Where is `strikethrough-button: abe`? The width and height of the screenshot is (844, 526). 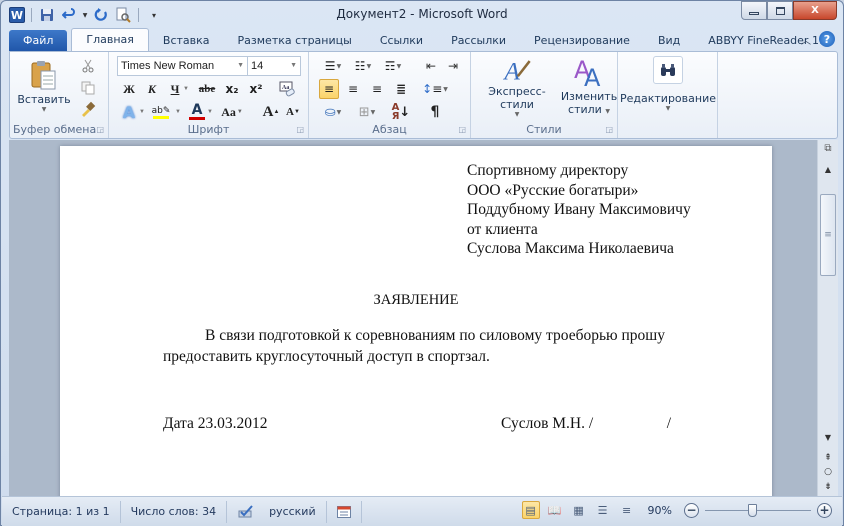
strikethrough-button: abe is located at coordinates (207, 89).